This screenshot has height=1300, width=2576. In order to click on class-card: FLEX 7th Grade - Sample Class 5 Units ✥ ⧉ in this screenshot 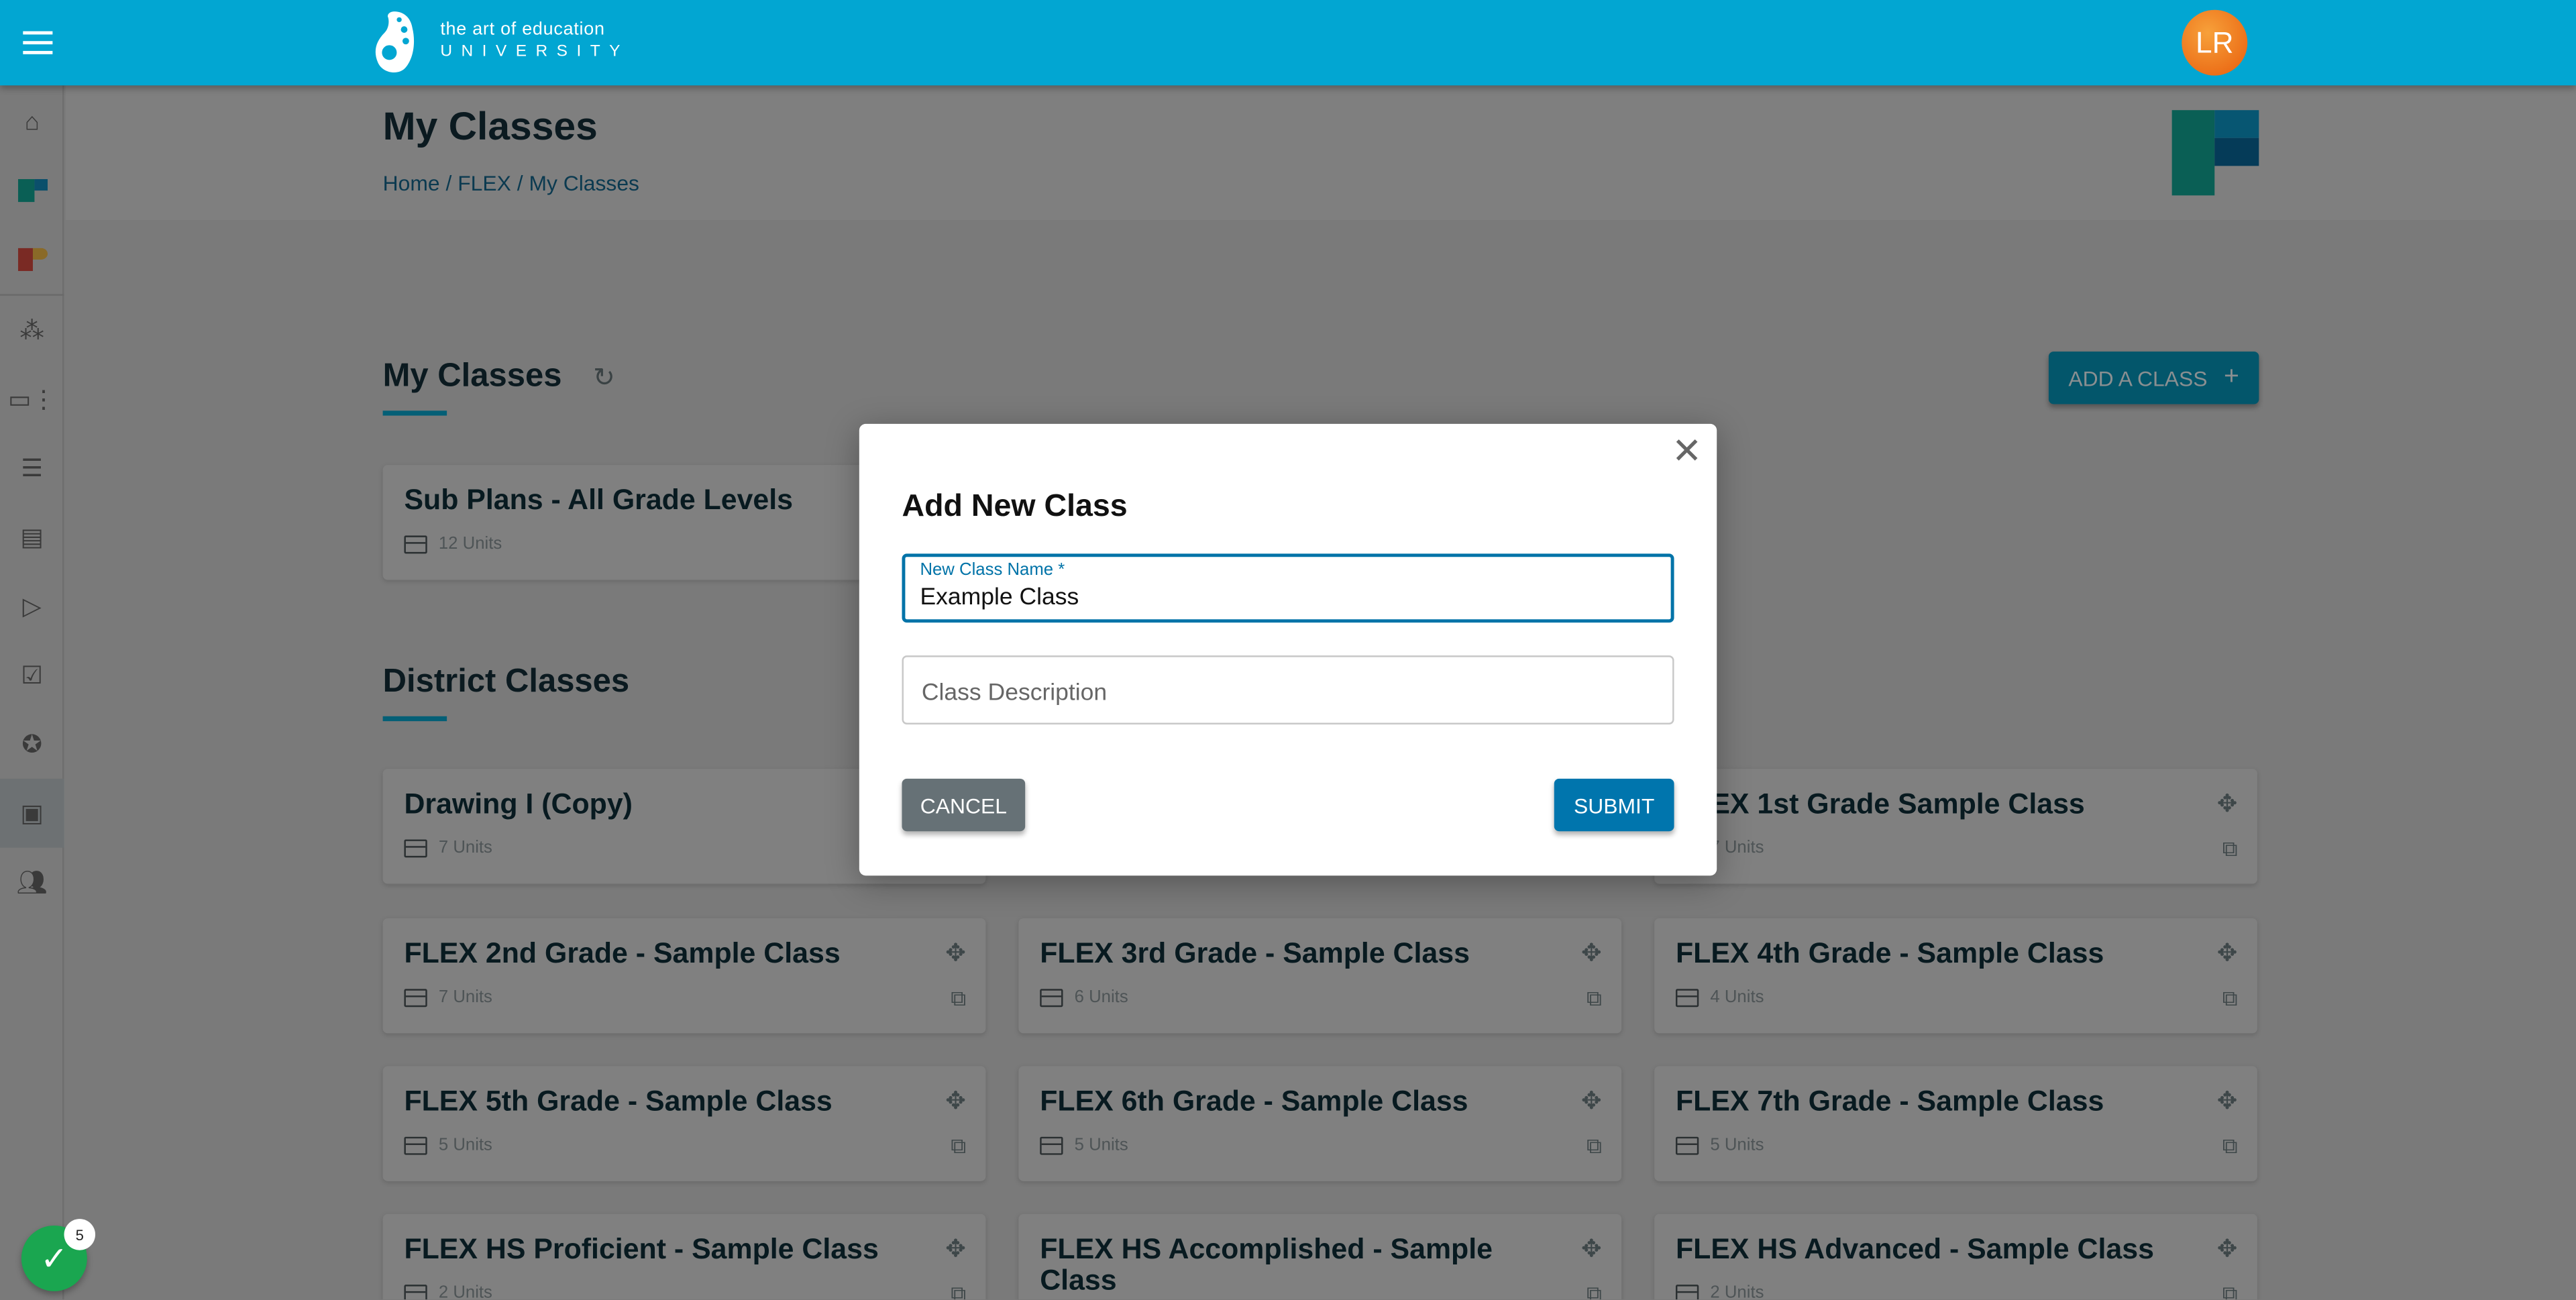, I will do `click(1955, 1124)`.